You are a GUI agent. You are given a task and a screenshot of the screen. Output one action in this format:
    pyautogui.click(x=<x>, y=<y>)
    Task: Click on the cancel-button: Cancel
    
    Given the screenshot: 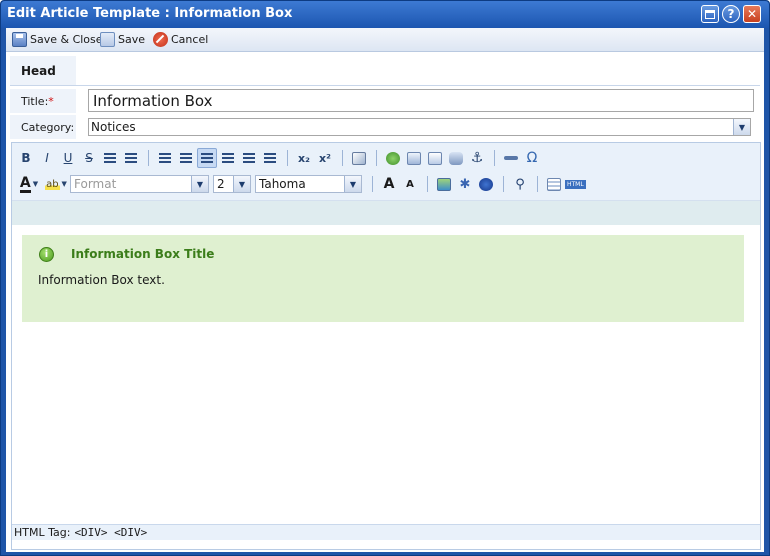 What is the action you would take?
    pyautogui.click(x=180, y=39)
    